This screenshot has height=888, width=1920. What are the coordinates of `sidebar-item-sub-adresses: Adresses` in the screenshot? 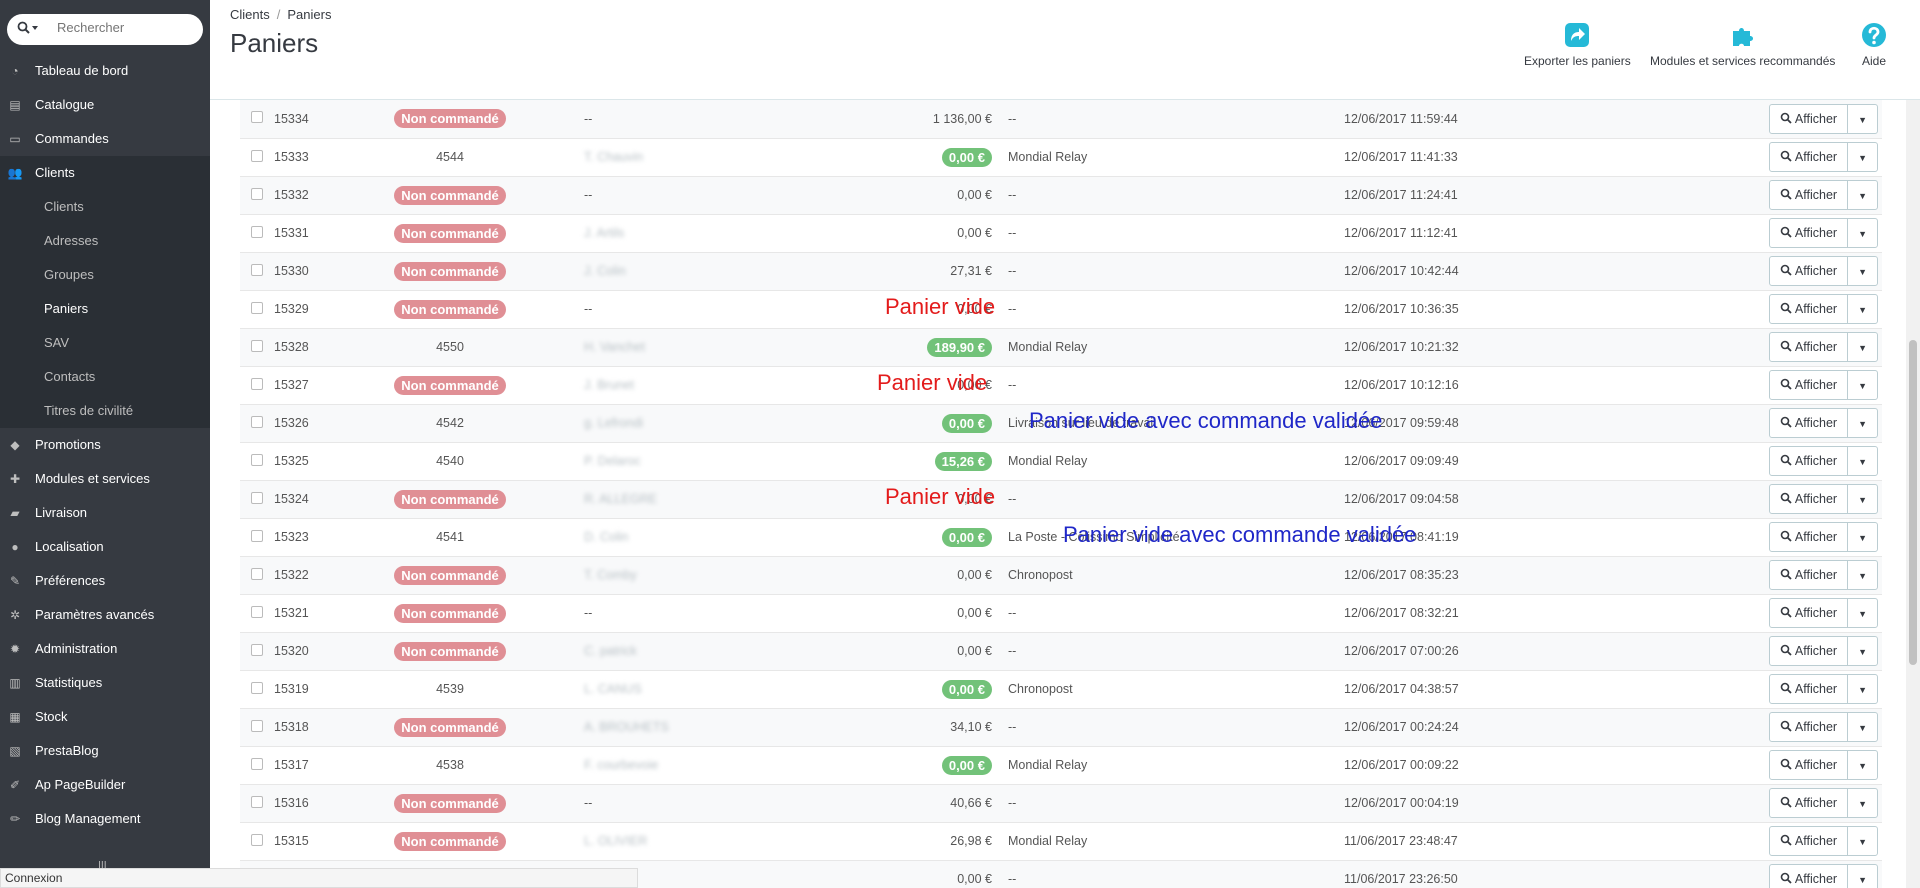 It's located at (105, 241).